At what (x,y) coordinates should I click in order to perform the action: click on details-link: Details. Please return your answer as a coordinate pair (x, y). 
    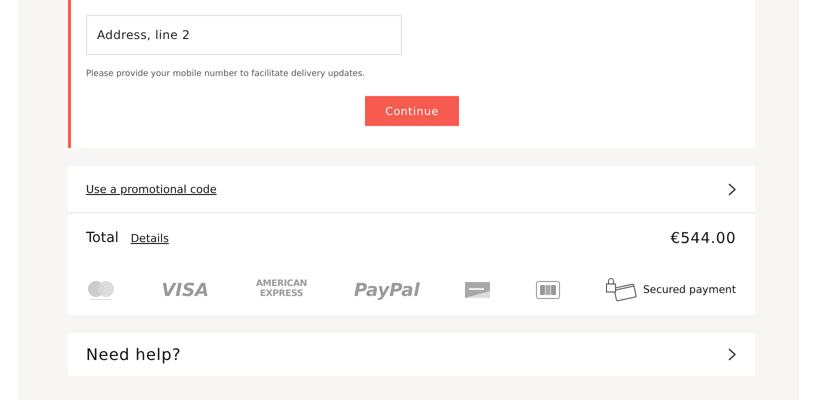
    Looking at the image, I should click on (149, 238).